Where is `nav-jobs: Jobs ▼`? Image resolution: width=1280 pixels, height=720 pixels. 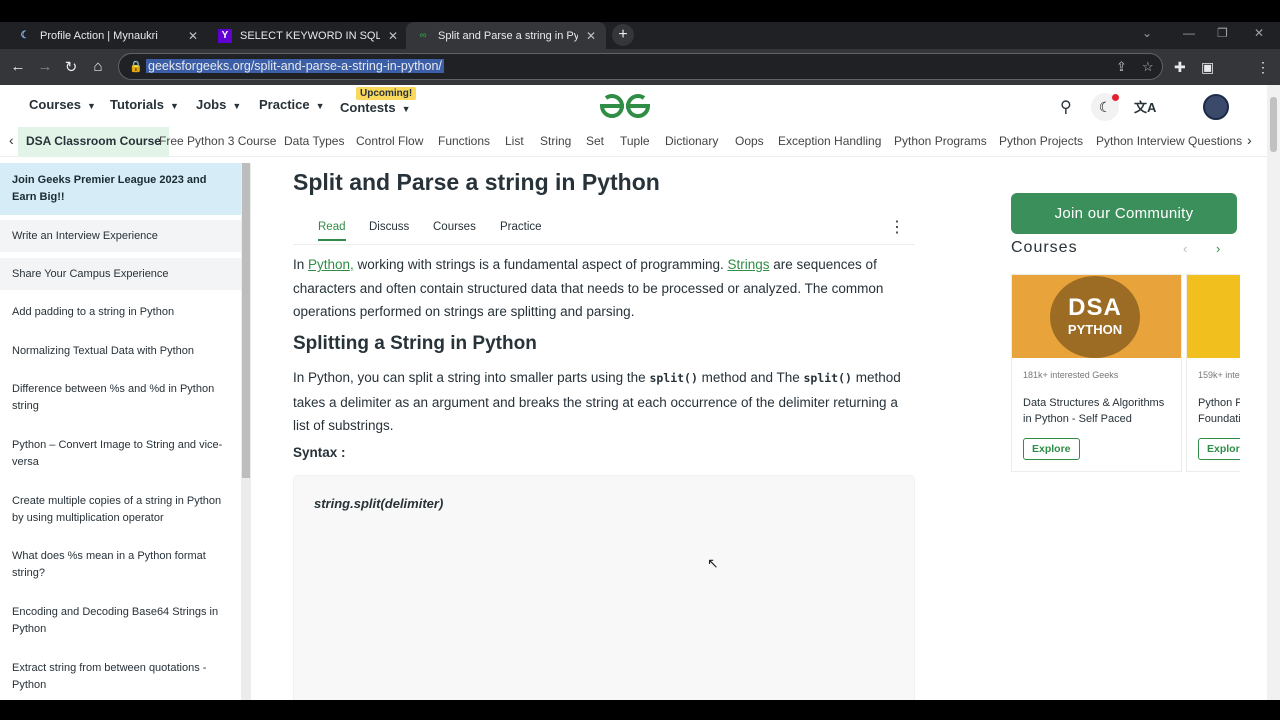
nav-jobs: Jobs ▼ is located at coordinates (218, 104).